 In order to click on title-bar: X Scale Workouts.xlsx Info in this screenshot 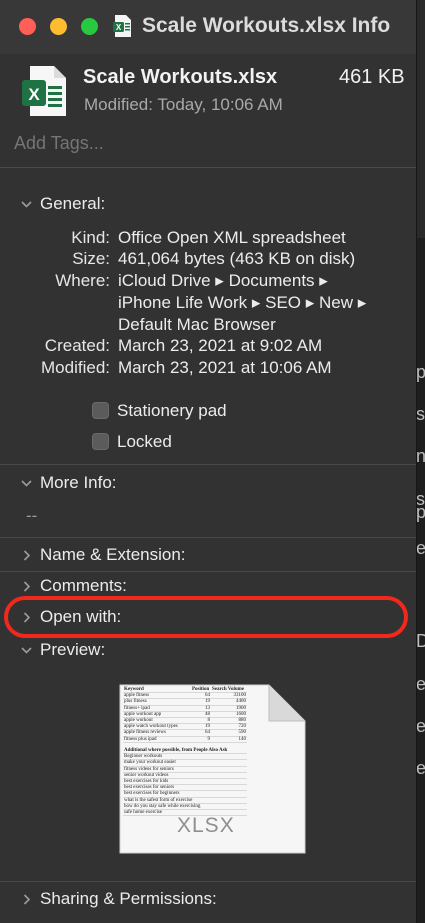, I will do `click(208, 27)`.